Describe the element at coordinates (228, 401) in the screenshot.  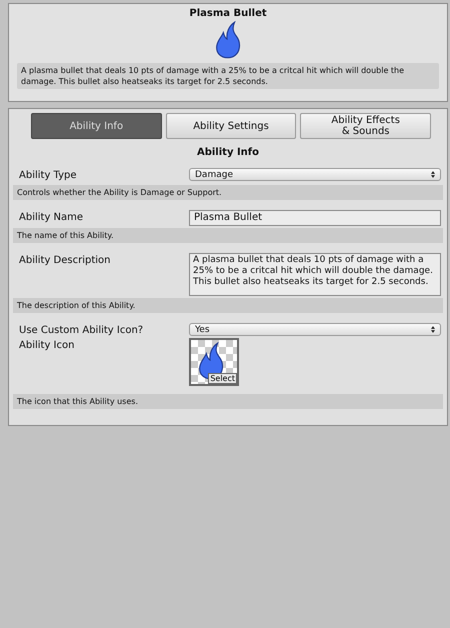
I see `help-text: The icon that this Ability uses.` at that location.